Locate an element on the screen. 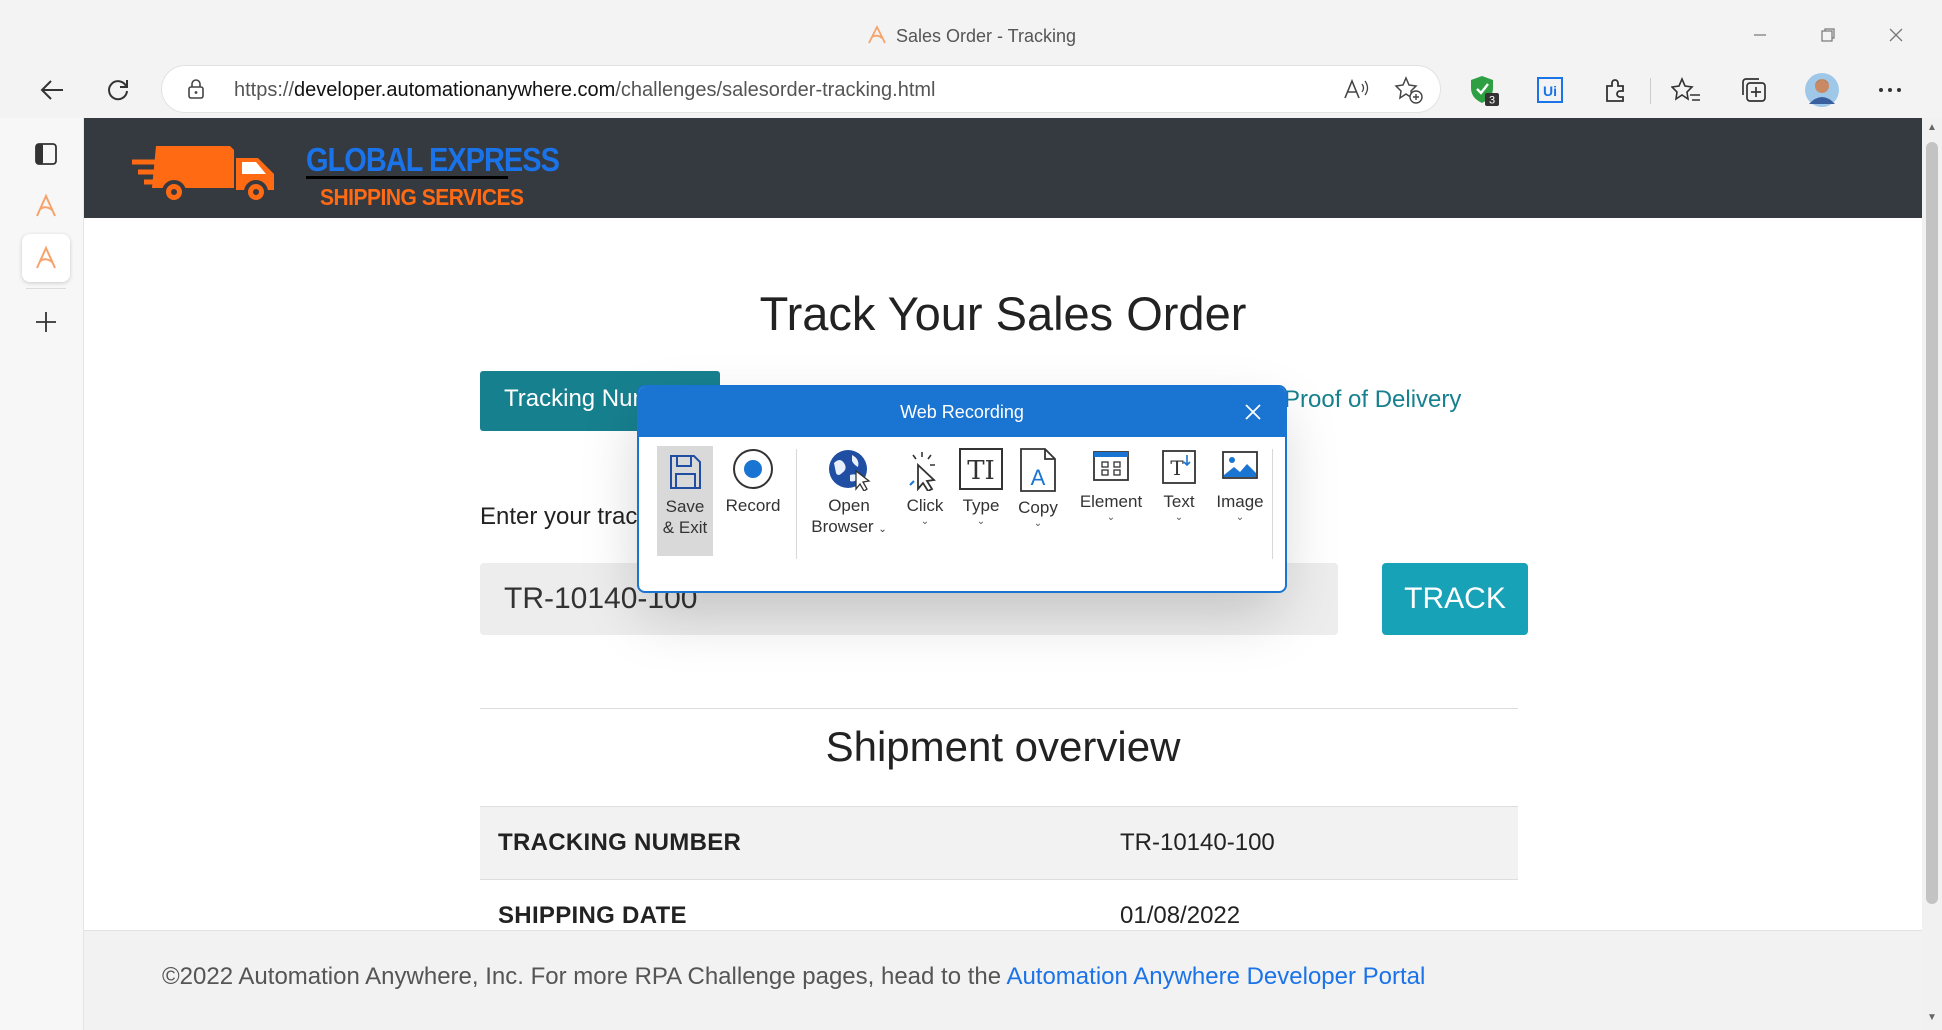  logo-title: GLOBAL EXPRESS is located at coordinates (433, 160).